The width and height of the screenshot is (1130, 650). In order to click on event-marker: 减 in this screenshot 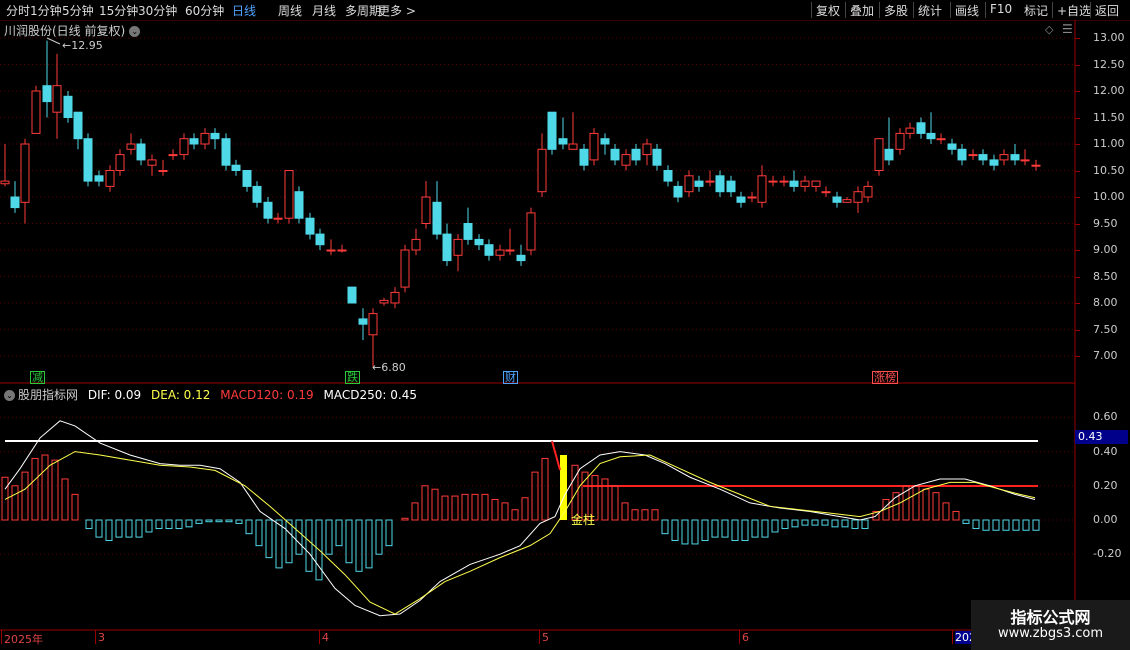, I will do `click(37, 377)`.